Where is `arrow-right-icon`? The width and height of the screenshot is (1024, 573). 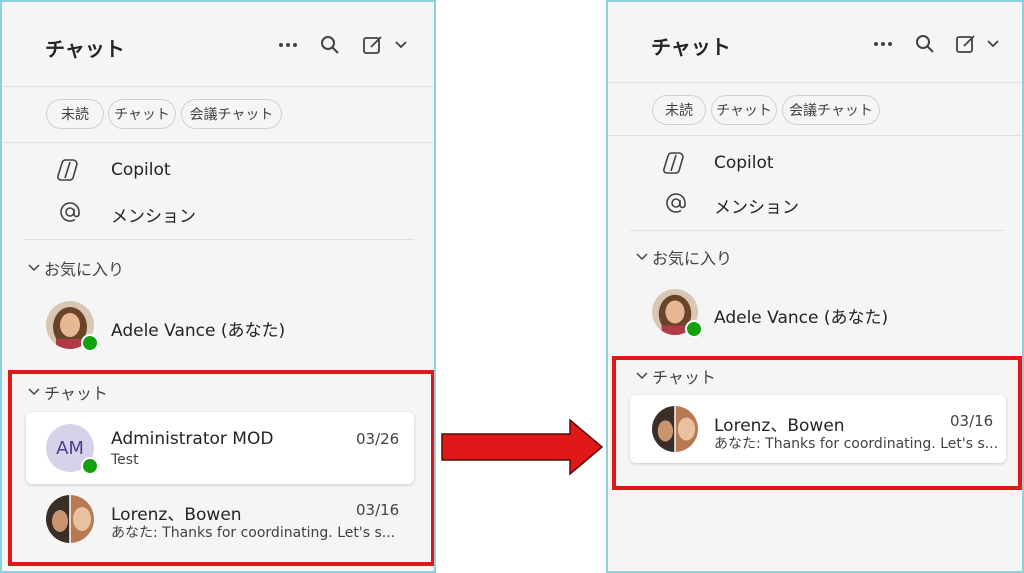 arrow-right-icon is located at coordinates (522, 449).